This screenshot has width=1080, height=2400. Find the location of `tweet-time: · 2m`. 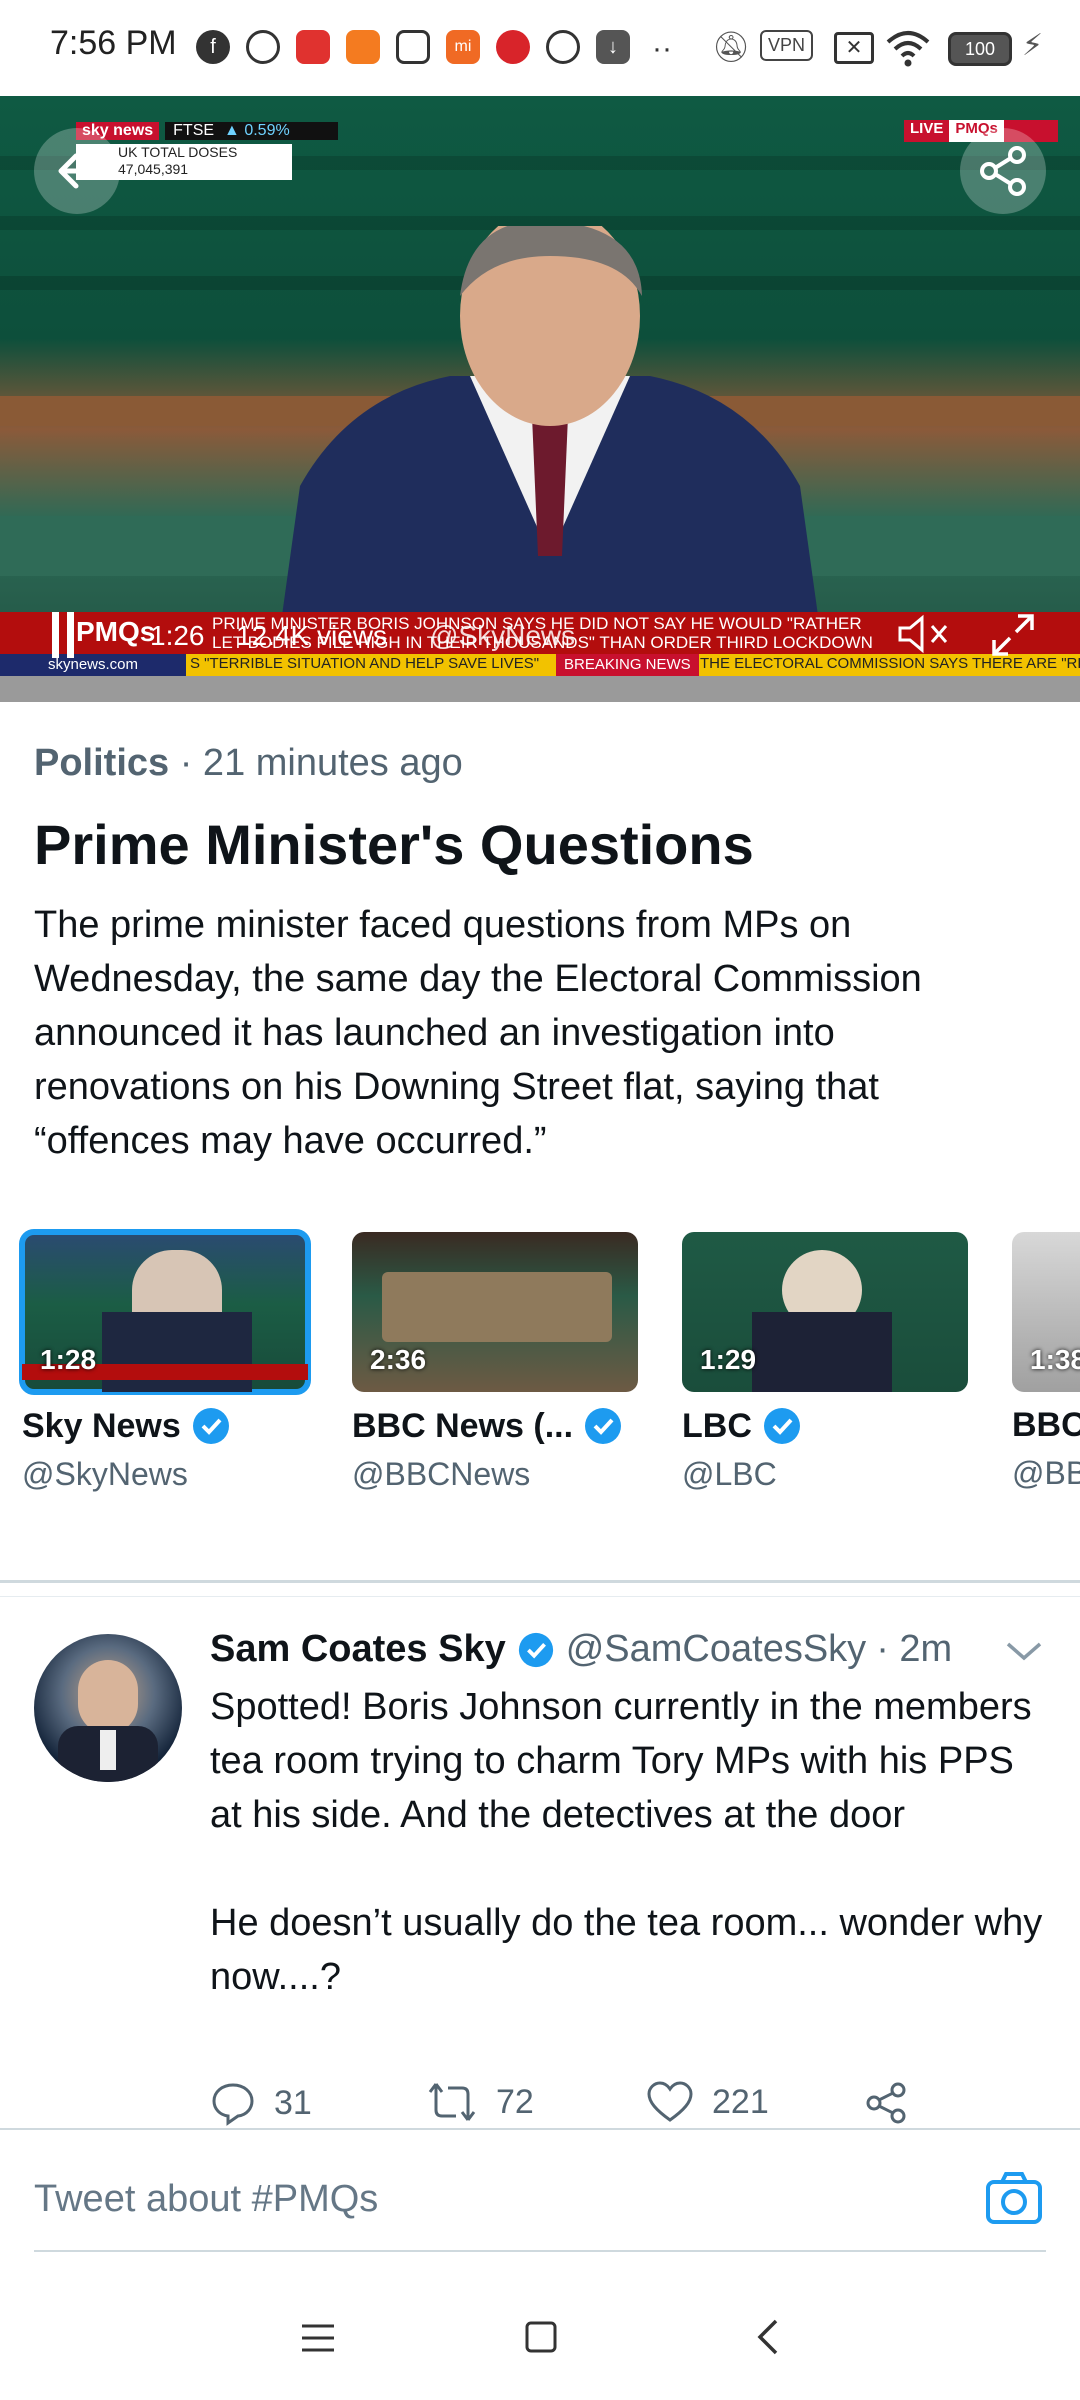

tweet-time: · 2m is located at coordinates (914, 1649).